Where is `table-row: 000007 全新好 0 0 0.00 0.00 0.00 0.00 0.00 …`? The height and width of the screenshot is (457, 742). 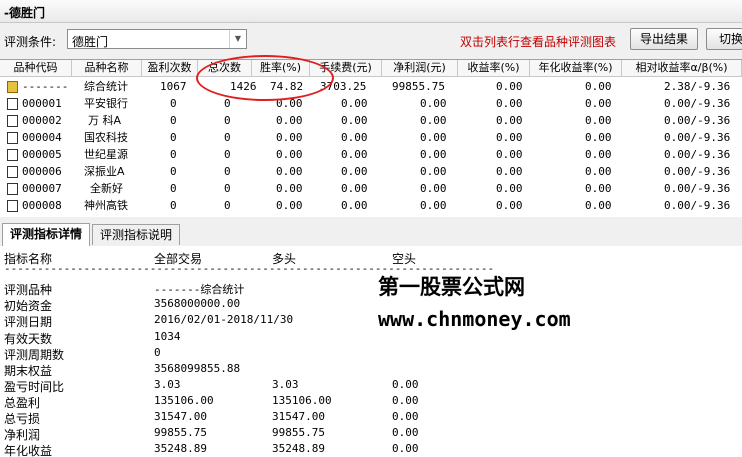 table-row: 000007 全新好 0 0 0.00 0.00 0.00 0.00 0.00 … is located at coordinates (371, 188).